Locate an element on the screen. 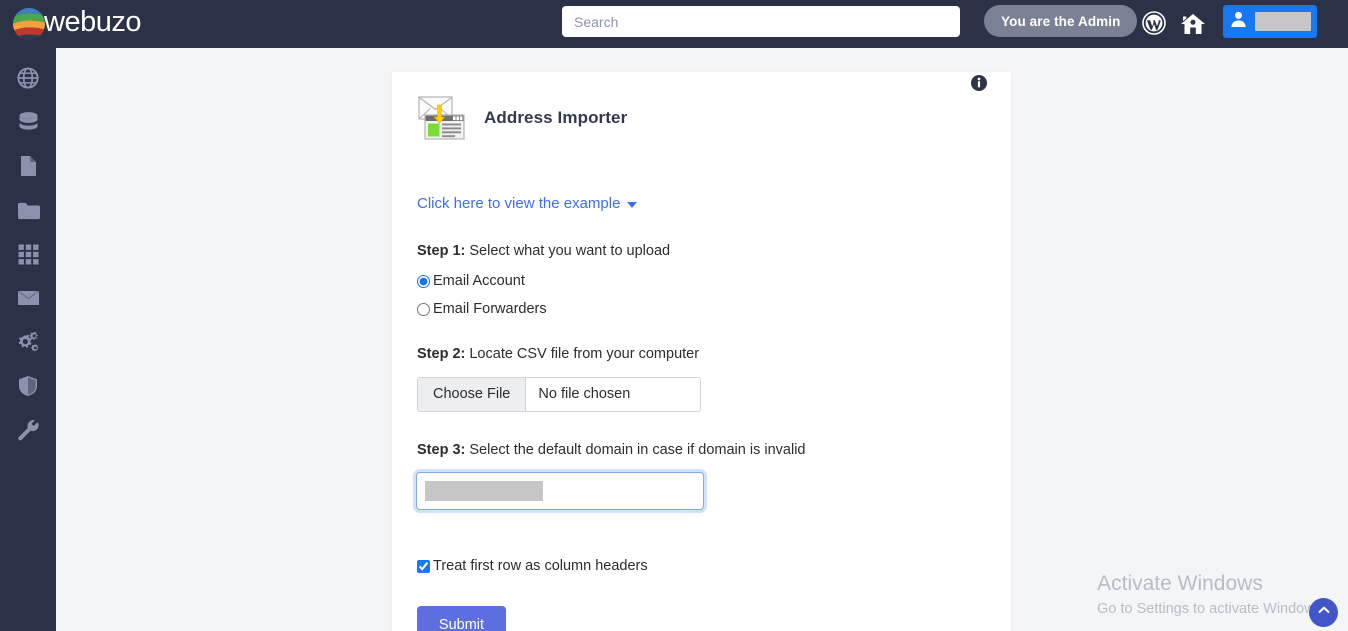  file-upload-control: Choose File No file chosen is located at coordinates (559, 394).